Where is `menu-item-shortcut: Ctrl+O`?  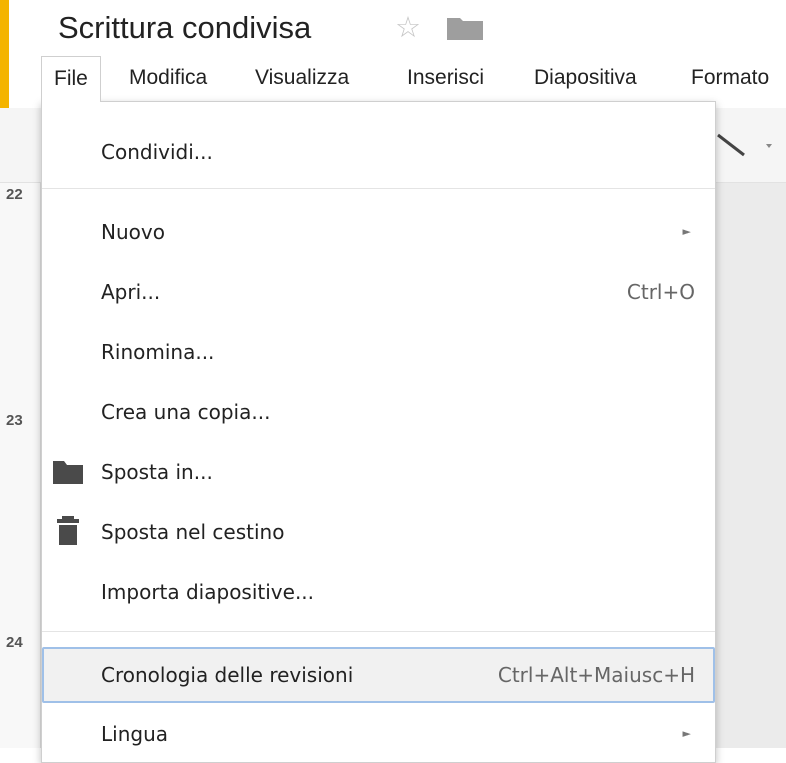
menu-item-shortcut: Ctrl+O is located at coordinates (660, 292).